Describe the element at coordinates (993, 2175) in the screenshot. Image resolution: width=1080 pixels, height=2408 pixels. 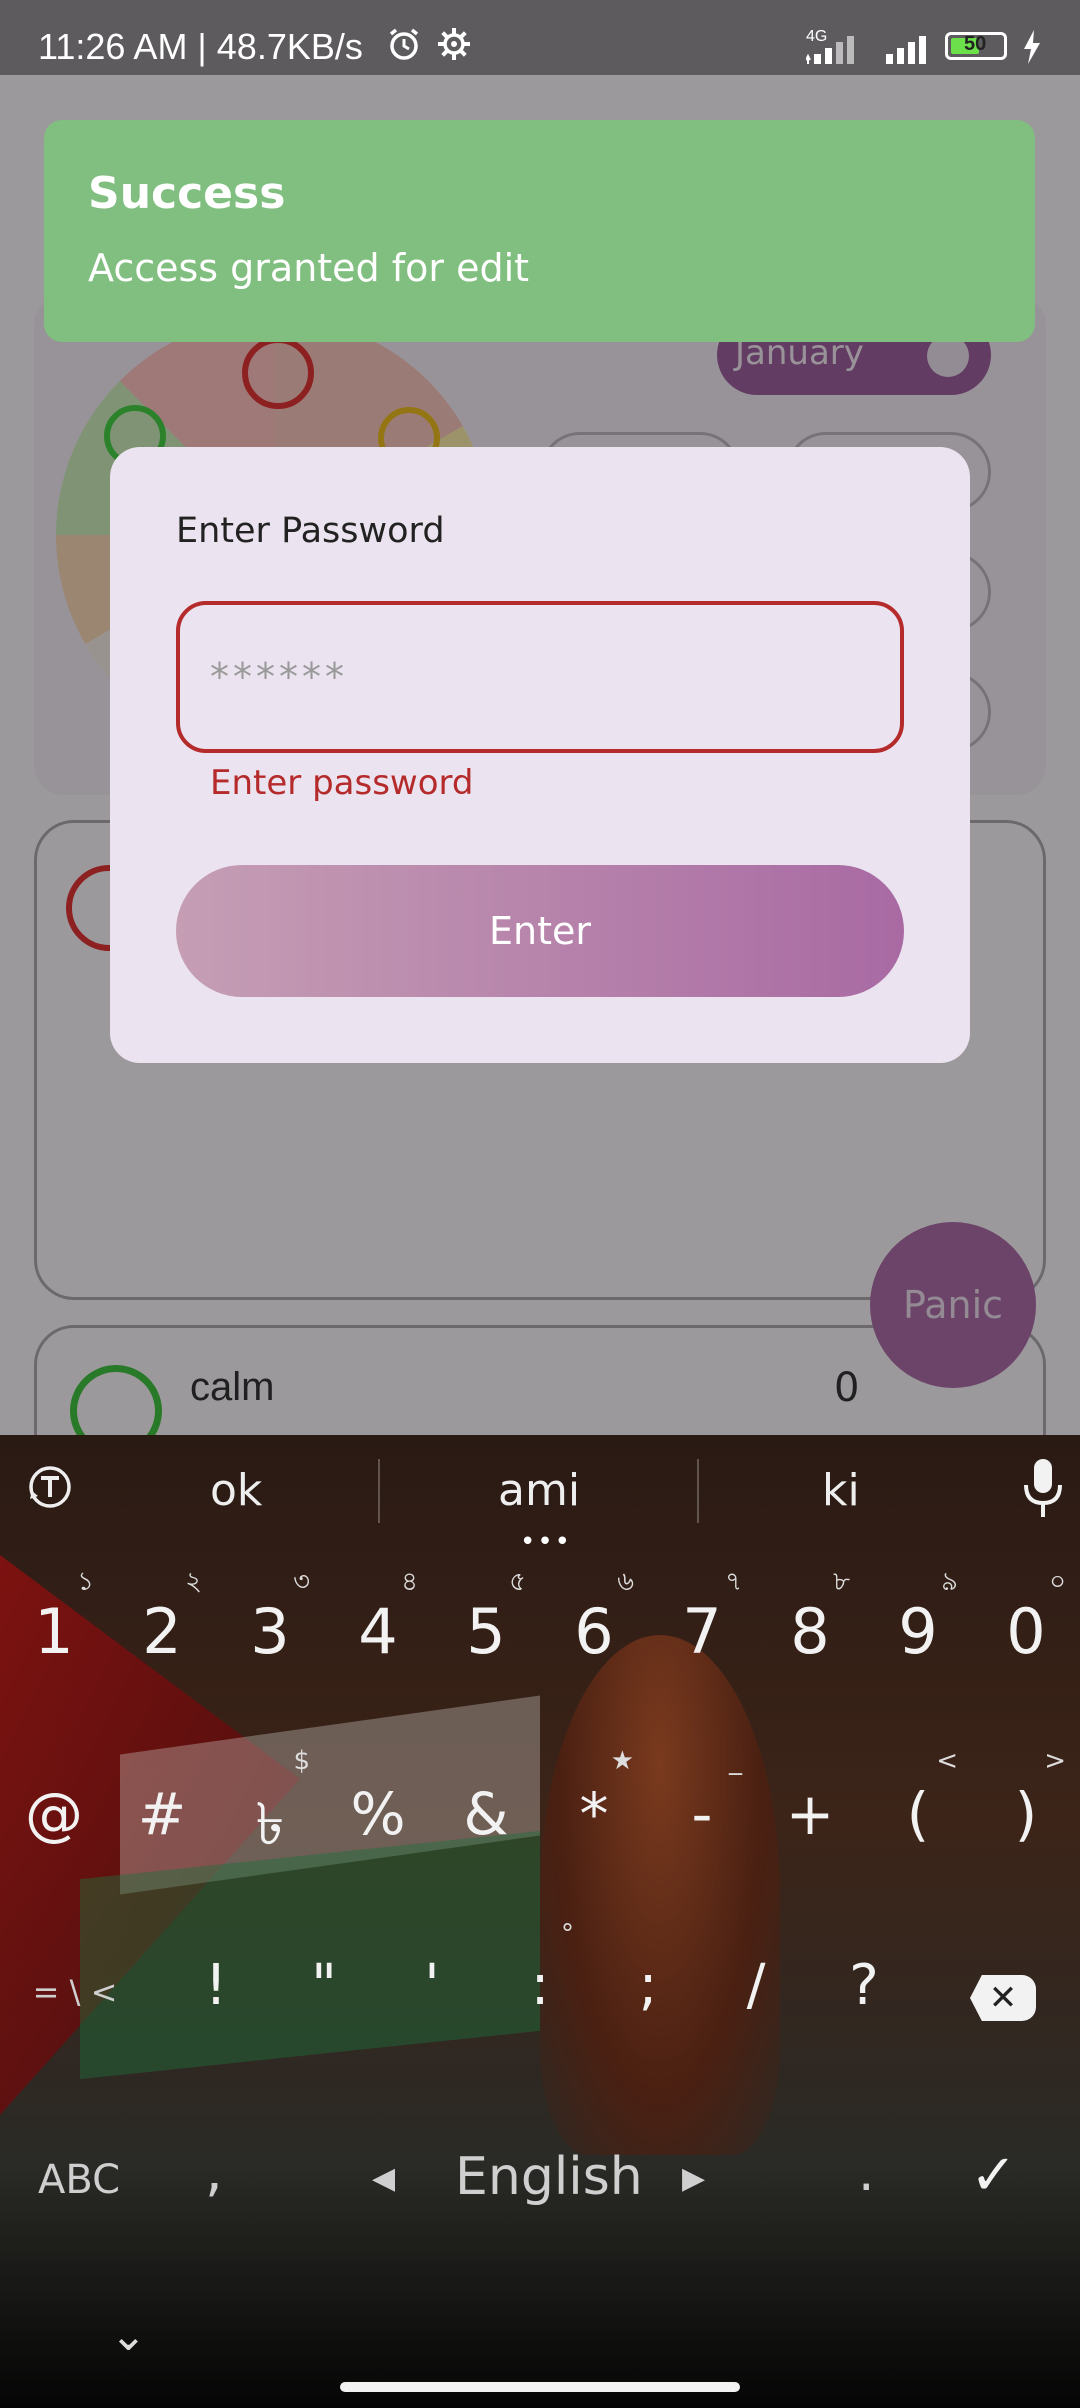
I see `done-check-icon: ✓` at that location.